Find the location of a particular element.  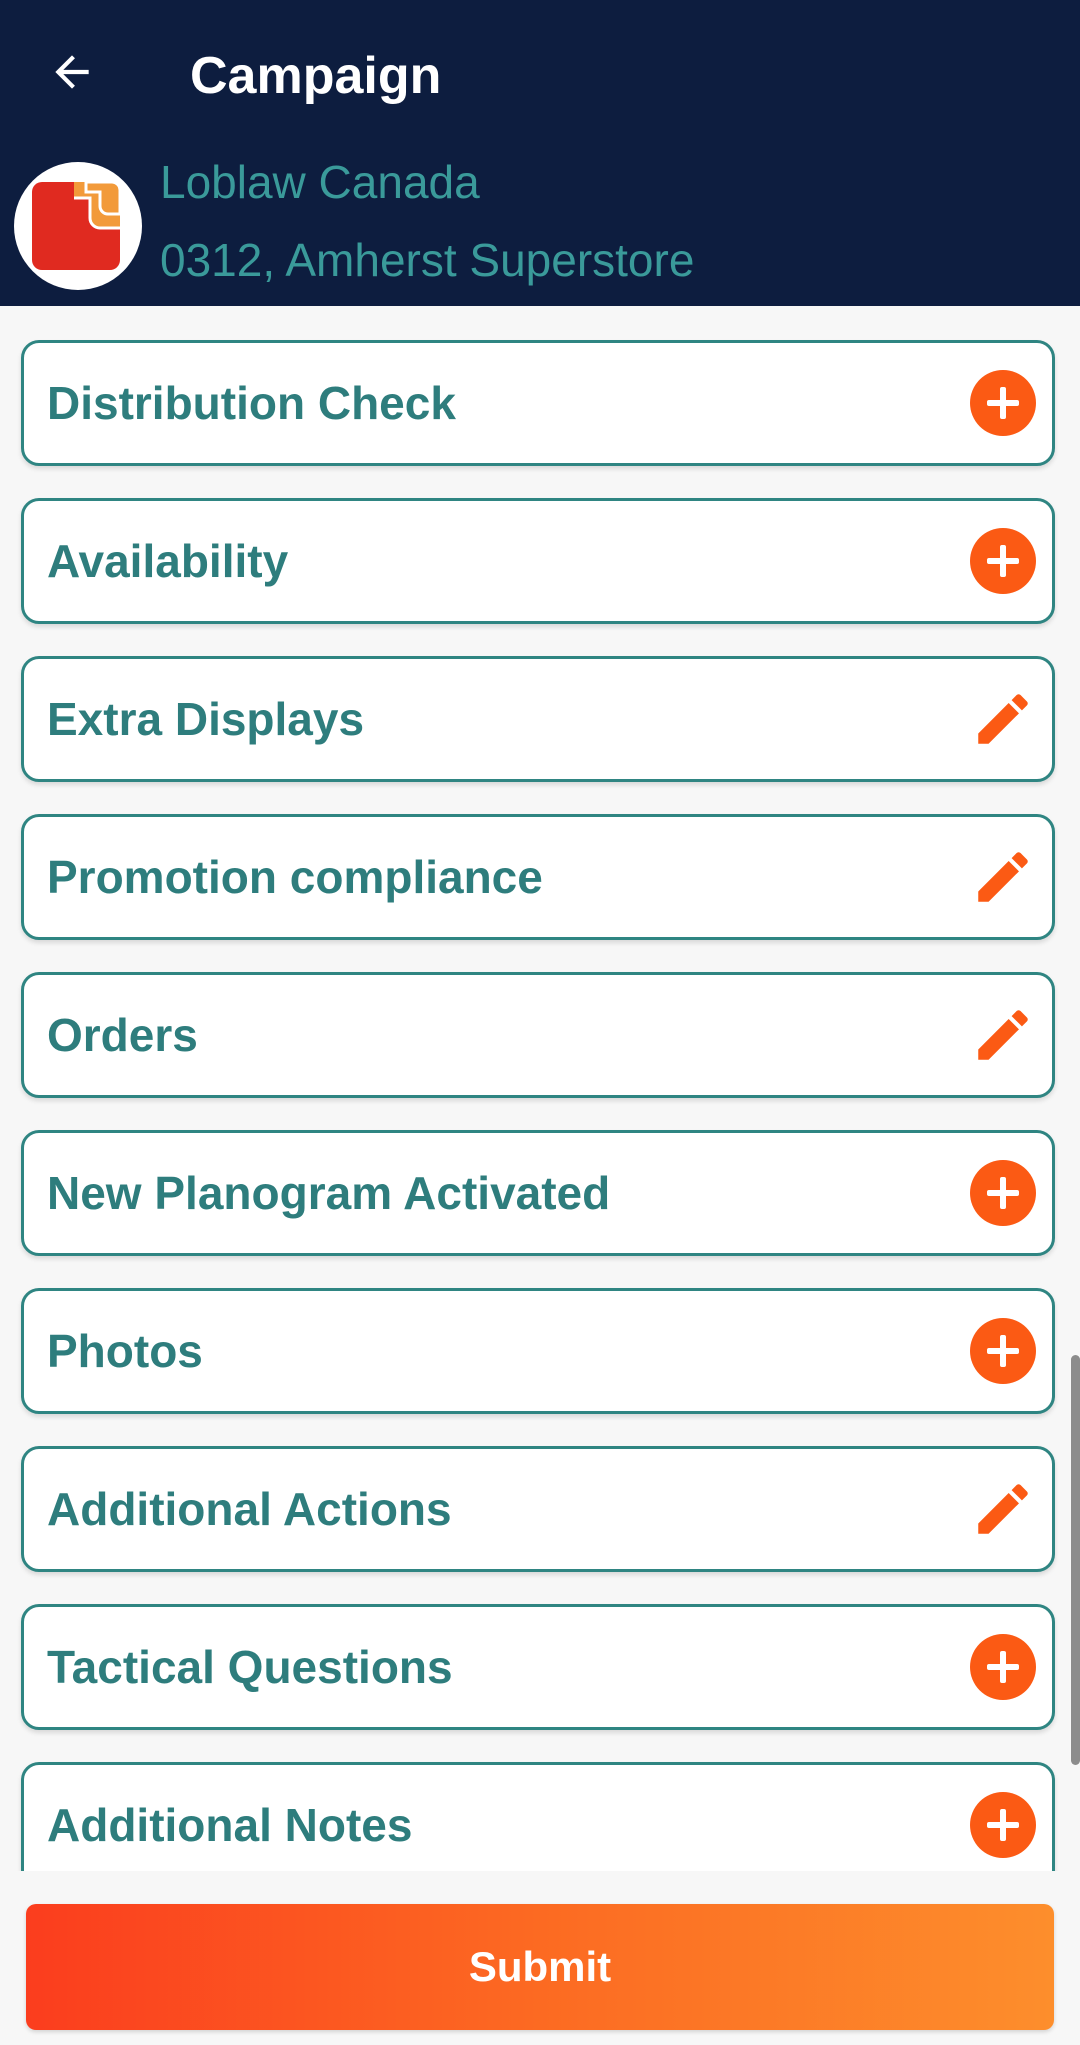

section-distribution-check: Distribution Check is located at coordinates (538, 403).